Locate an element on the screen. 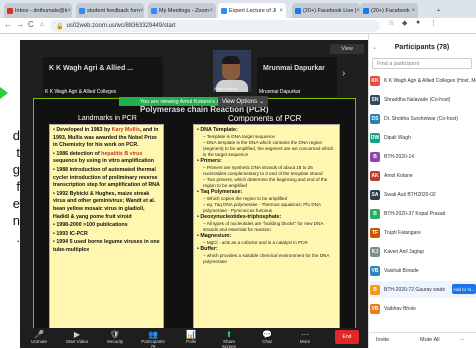  tab-label: student feedback forn is located at coordinates (113, 10).